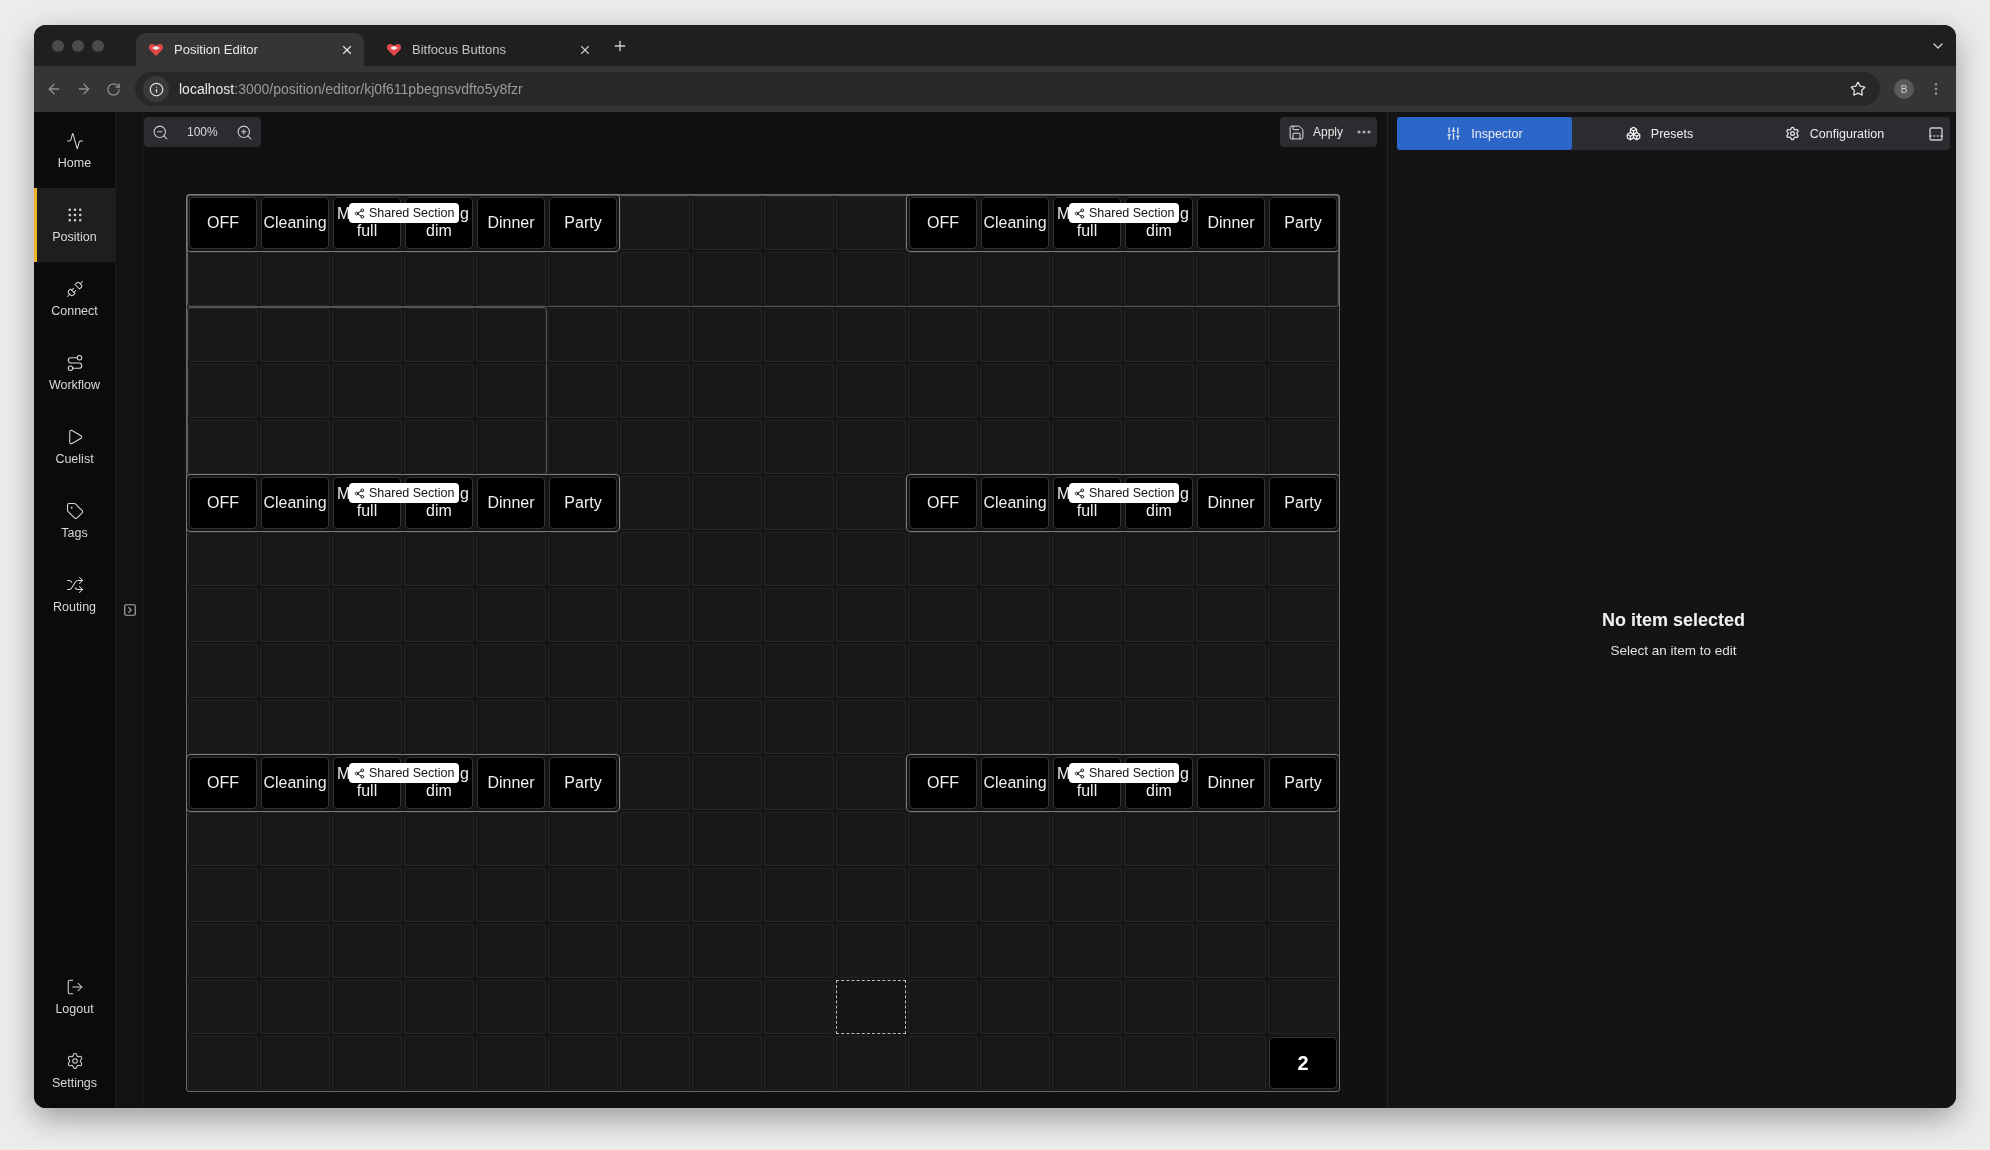 This screenshot has height=1150, width=1990. I want to click on more-button, so click(1364, 132).